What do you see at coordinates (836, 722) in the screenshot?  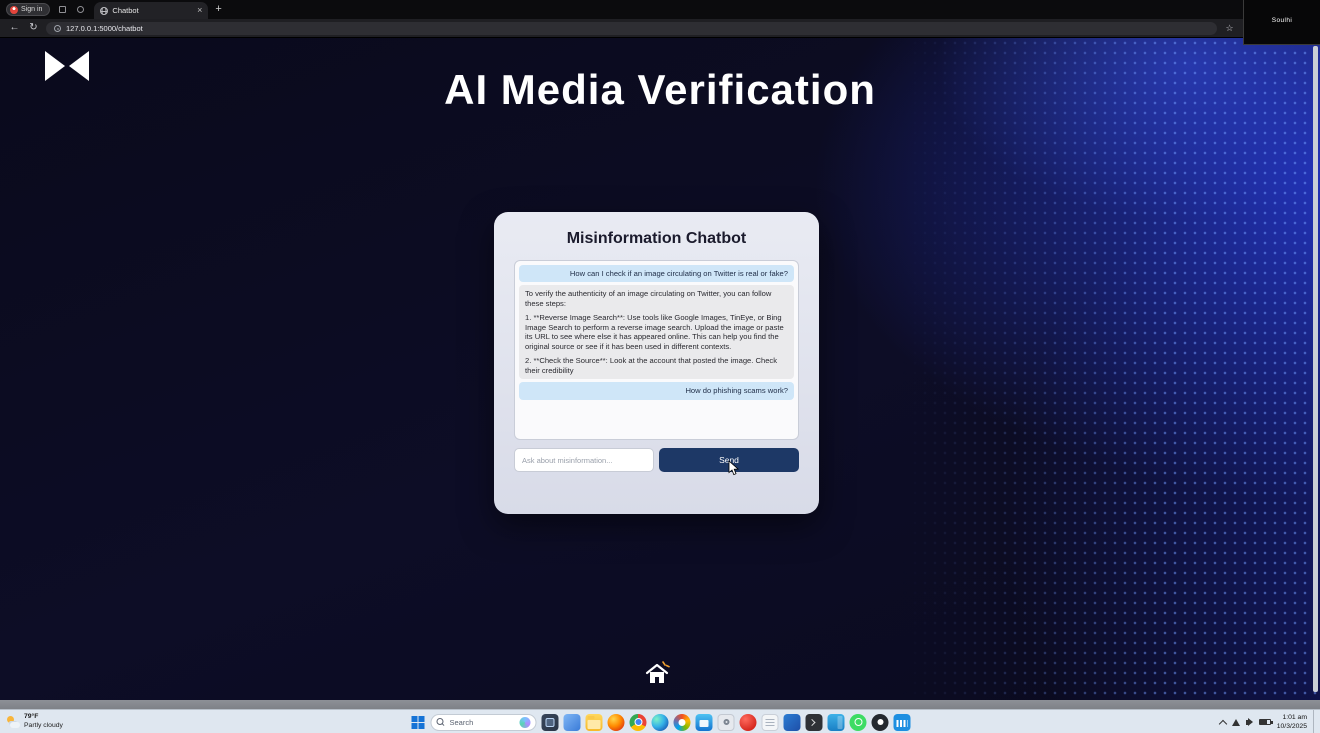 I see `vscode-icon` at bounding box center [836, 722].